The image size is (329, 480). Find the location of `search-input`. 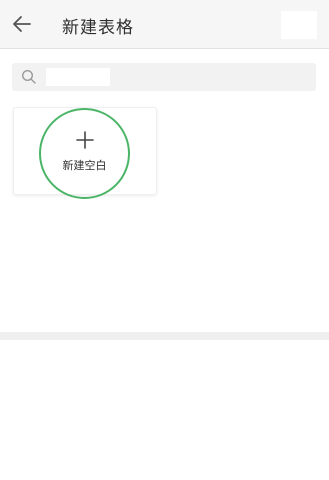

search-input is located at coordinates (78, 77).